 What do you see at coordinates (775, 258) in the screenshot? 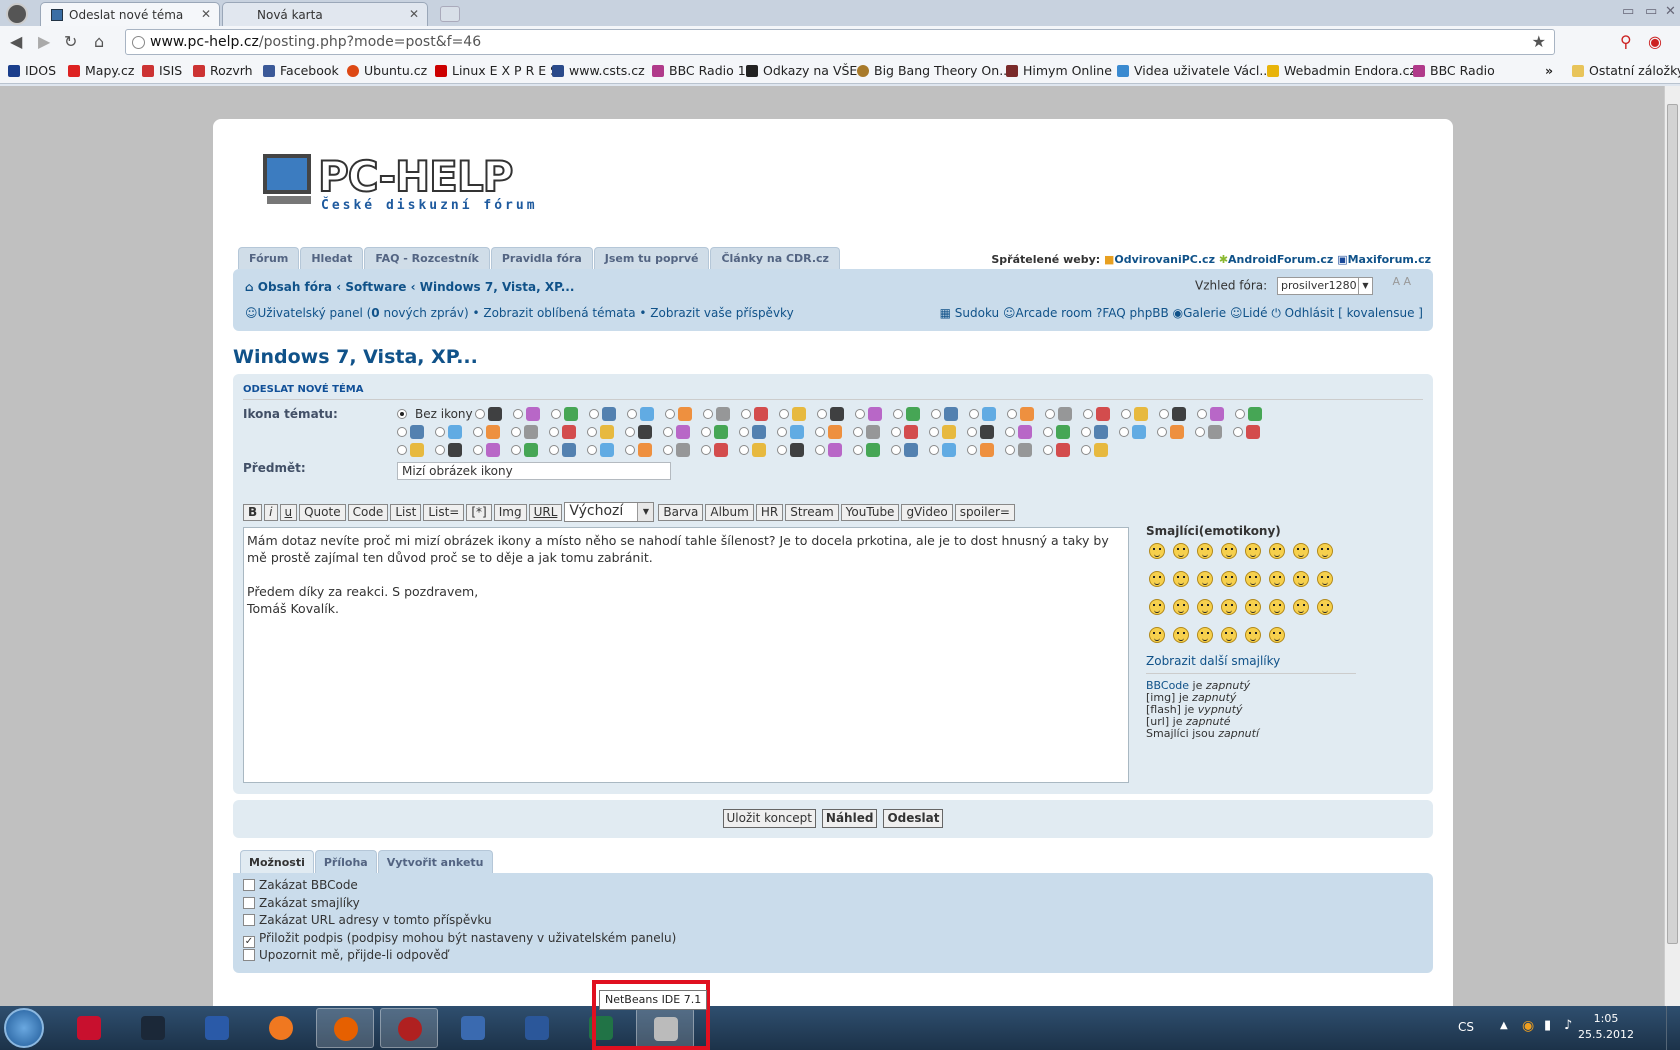
I see `tab-articles: Články na CDR.cz` at bounding box center [775, 258].